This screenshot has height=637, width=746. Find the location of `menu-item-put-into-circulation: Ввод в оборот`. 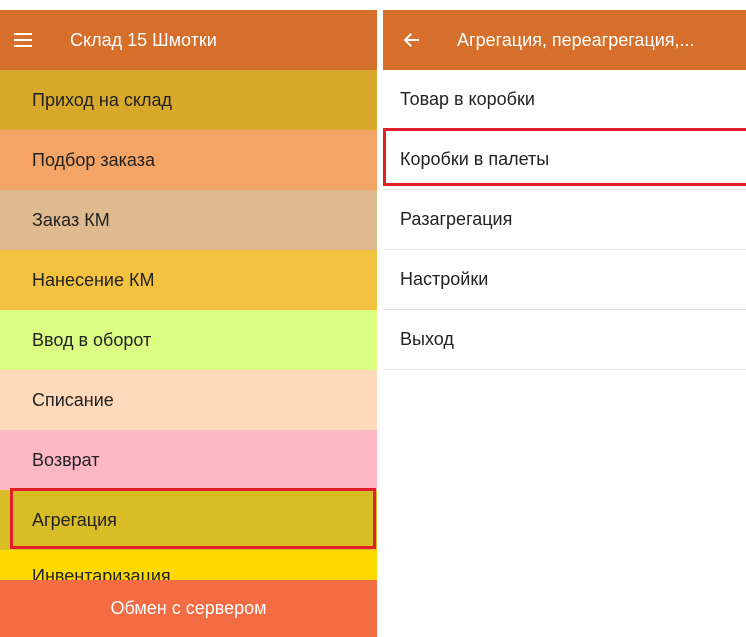

menu-item-put-into-circulation: Ввод в оборот is located at coordinates (188, 340).